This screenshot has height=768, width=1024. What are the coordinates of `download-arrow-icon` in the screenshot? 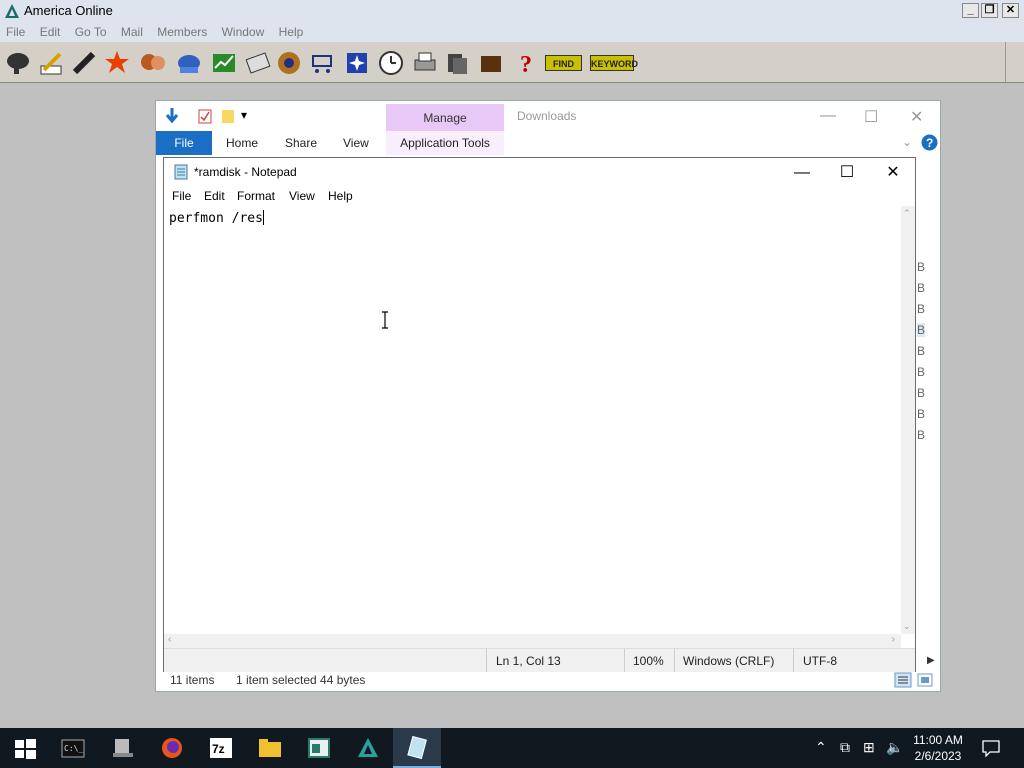 It's located at (172, 116).